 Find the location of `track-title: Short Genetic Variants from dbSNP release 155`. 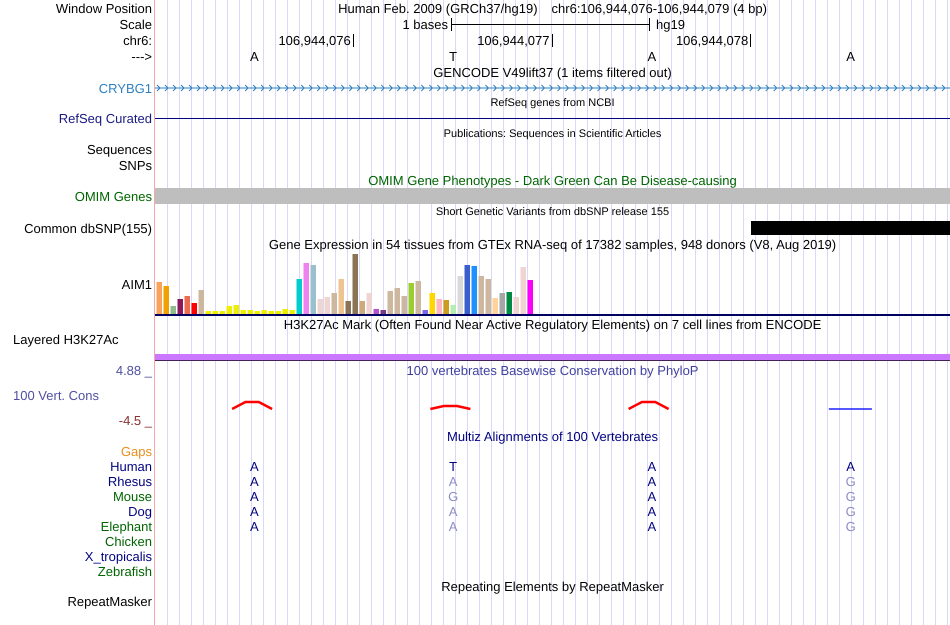

track-title: Short Genetic Variants from dbSNP release 155 is located at coordinates (553, 212).